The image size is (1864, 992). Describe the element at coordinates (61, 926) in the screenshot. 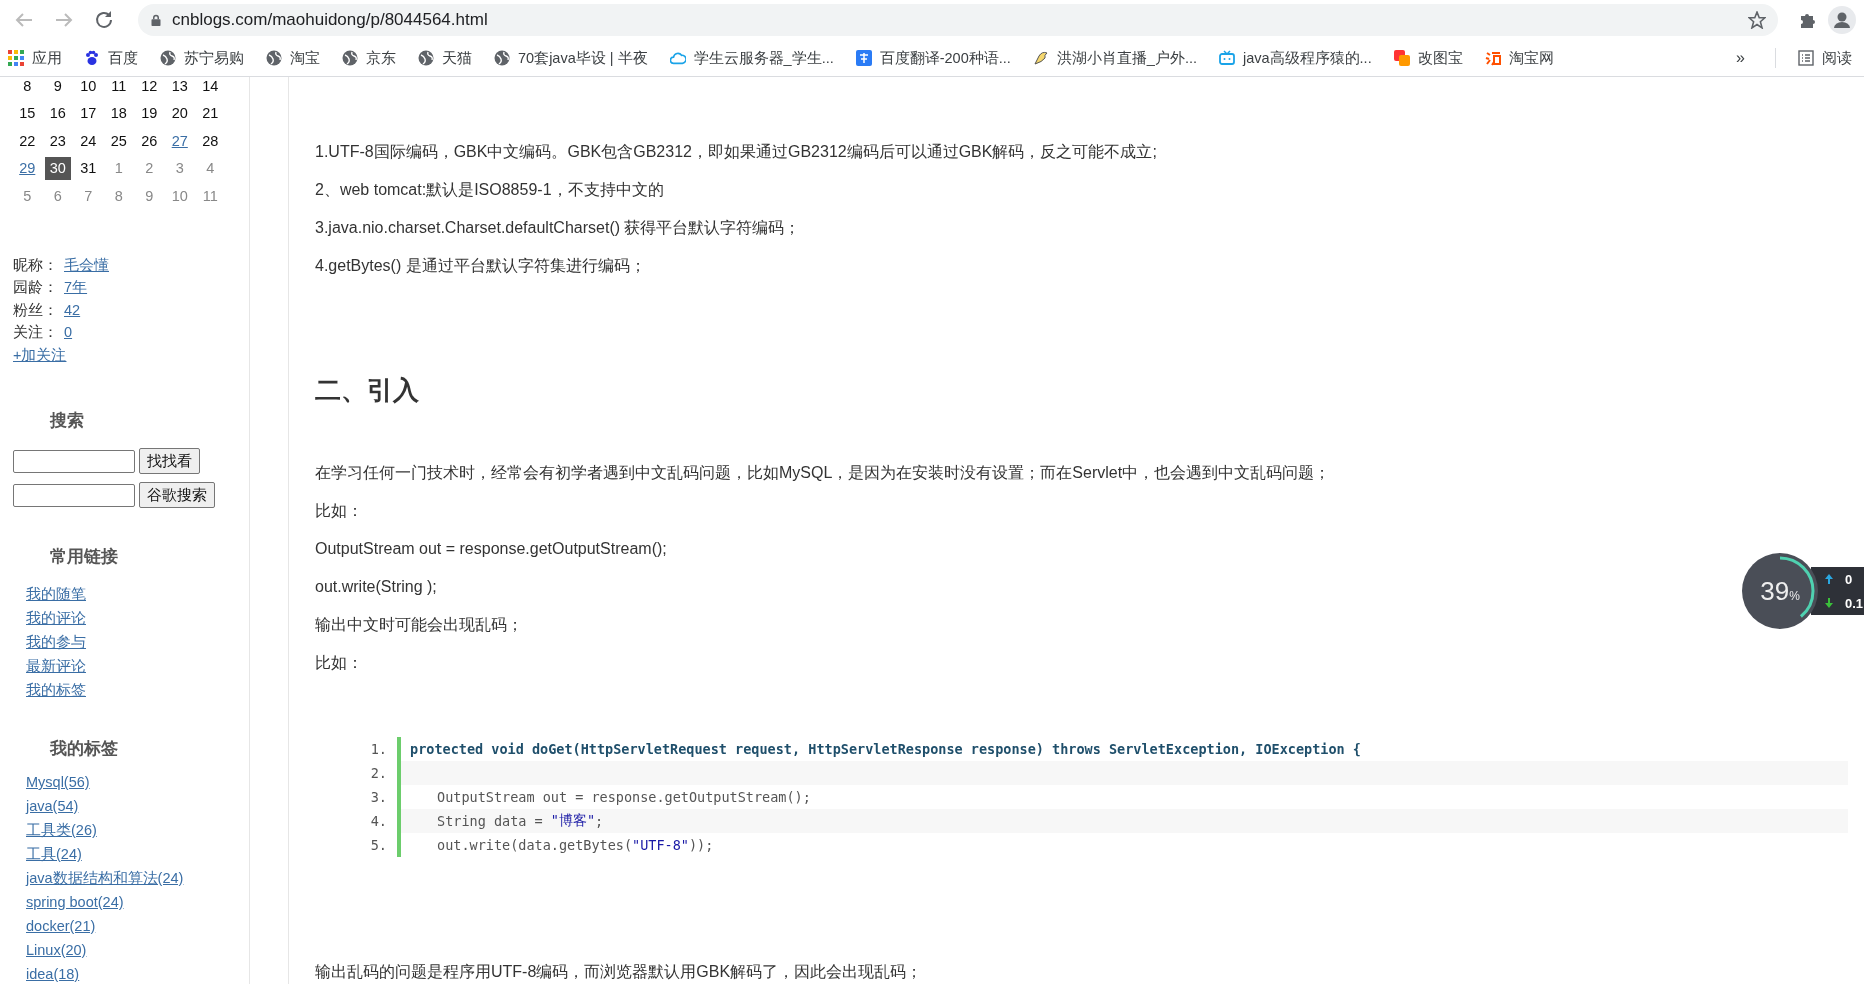

I see `tag-link: docker(21)` at that location.